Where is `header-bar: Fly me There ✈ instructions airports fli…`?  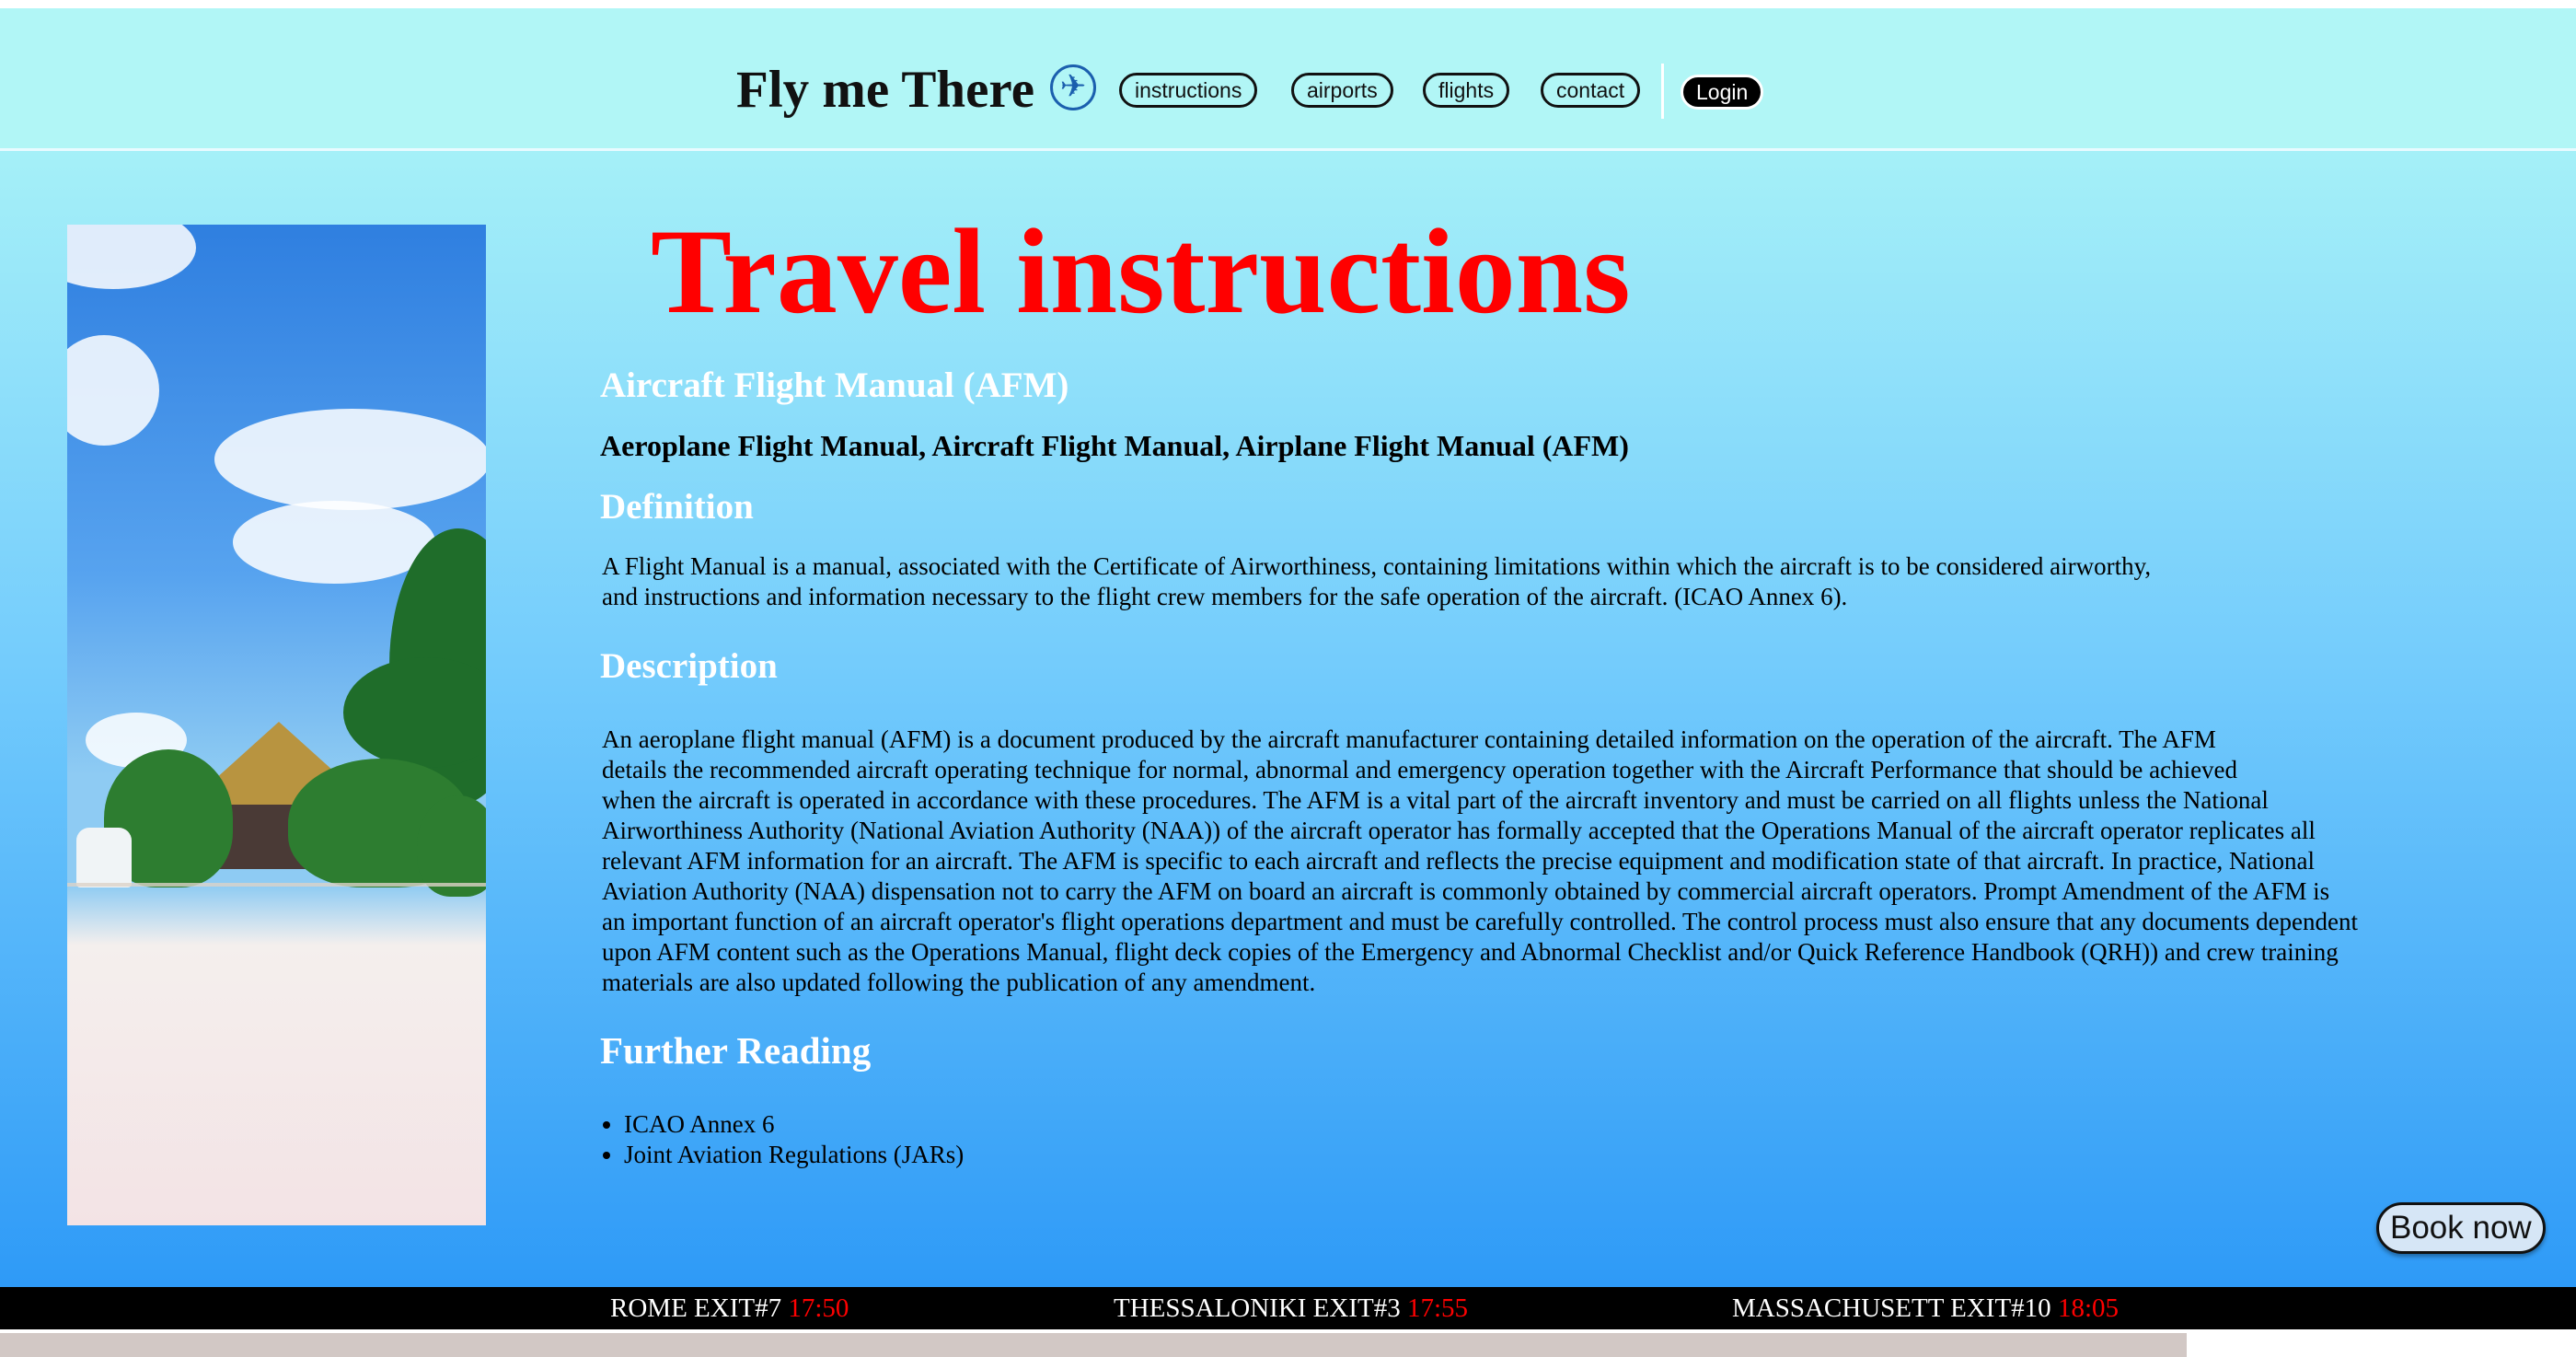 header-bar: Fly me There ✈ instructions airports fli… is located at coordinates (1288, 79).